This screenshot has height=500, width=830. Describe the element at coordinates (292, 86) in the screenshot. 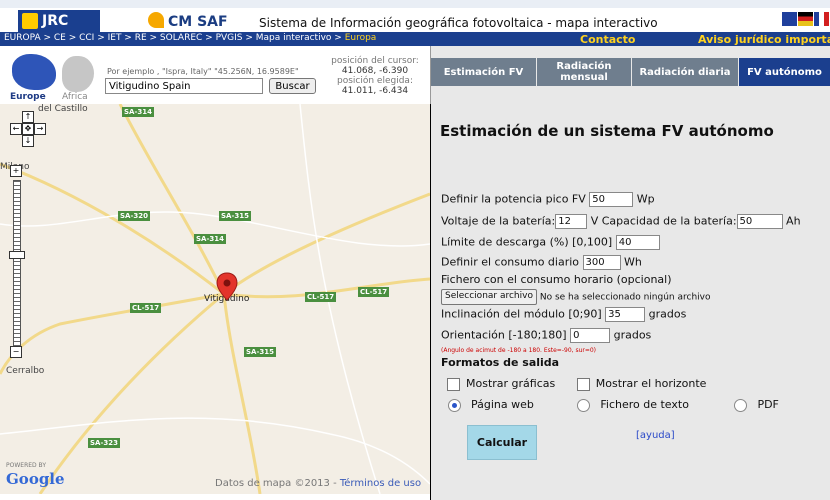

I see `search-button: Buscar` at that location.